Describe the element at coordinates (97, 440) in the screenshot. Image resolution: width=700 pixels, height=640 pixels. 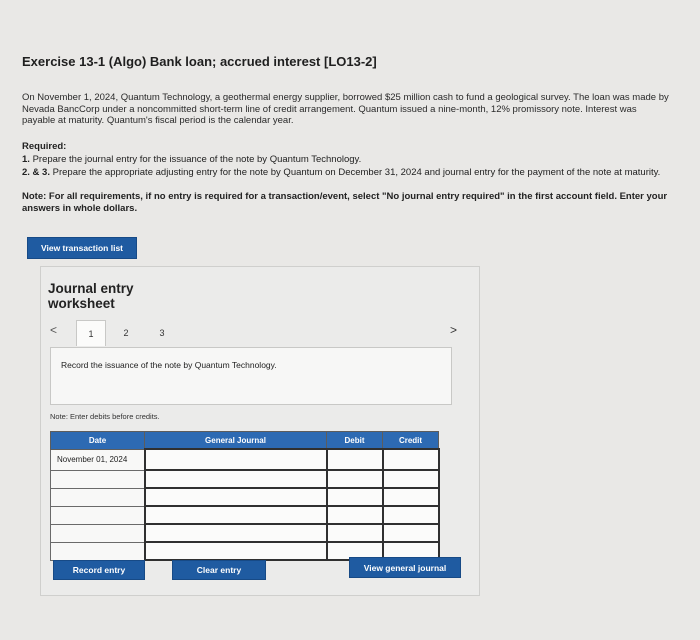
I see `date-column-header: Date` at that location.